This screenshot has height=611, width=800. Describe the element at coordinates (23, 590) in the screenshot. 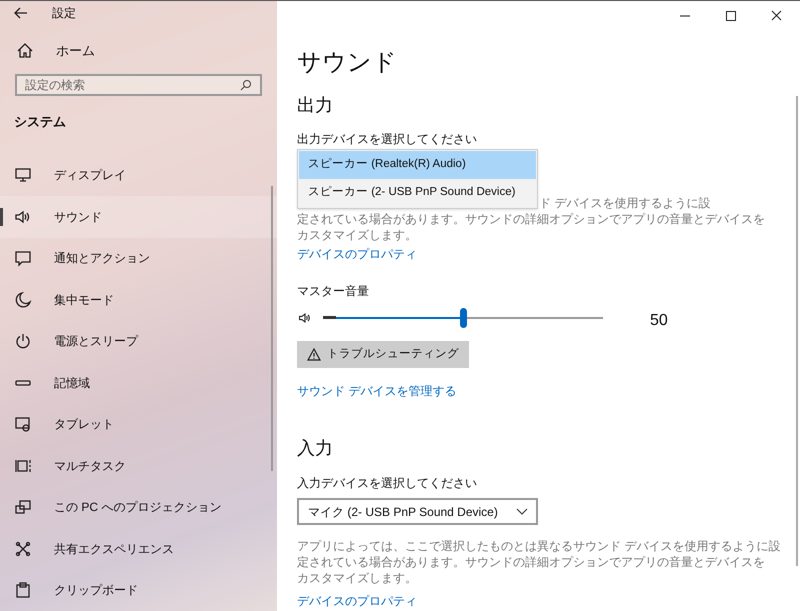

I see `clipboard-icon` at that location.